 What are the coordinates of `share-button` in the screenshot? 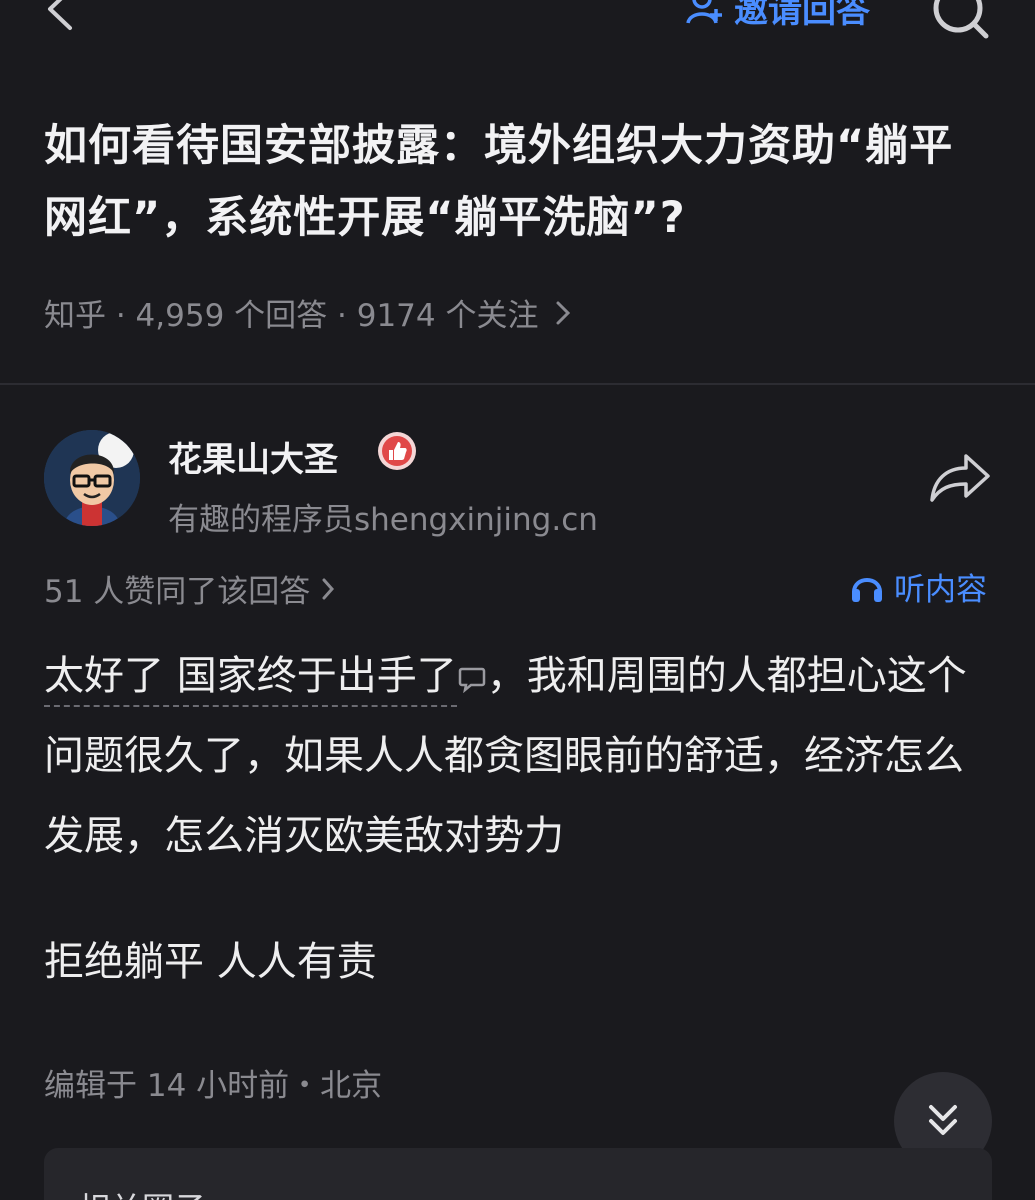 It's located at (960, 478).